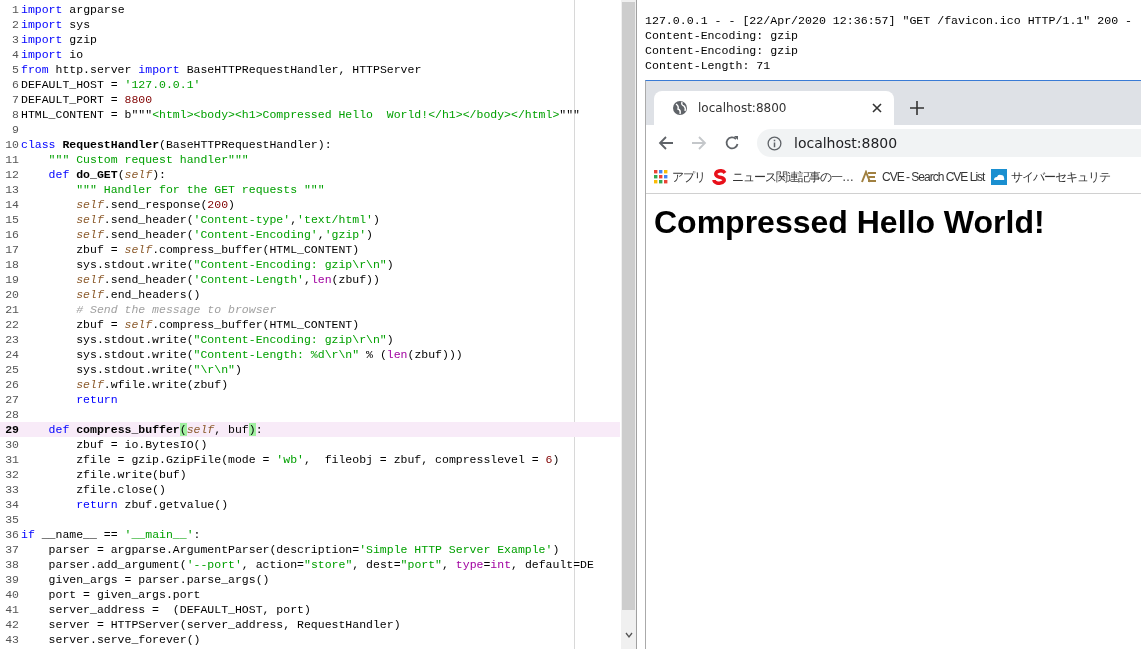 This screenshot has width=1141, height=649. Describe the element at coordinates (111, 84) in the screenshot. I see `code-line: DEFAULT_HOST = '127.0.0.1'` at that location.